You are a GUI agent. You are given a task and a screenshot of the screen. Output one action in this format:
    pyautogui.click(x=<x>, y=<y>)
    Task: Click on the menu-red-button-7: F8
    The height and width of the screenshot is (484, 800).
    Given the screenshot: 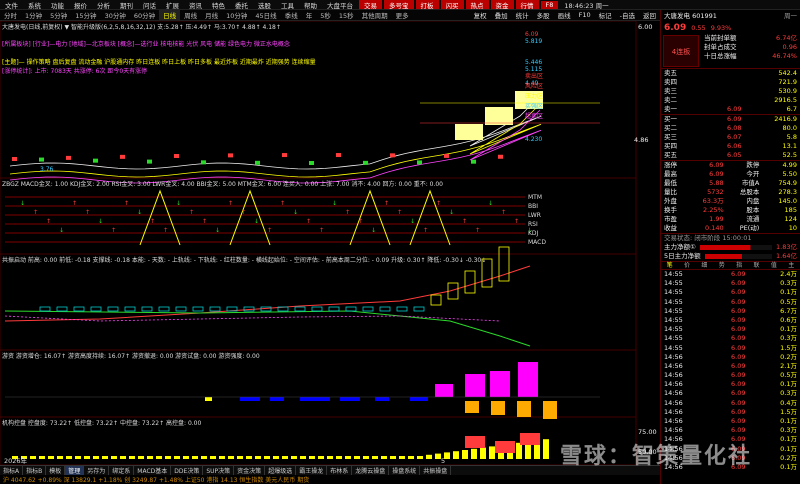 What is the action you would take?
    pyautogui.click(x=549, y=4)
    